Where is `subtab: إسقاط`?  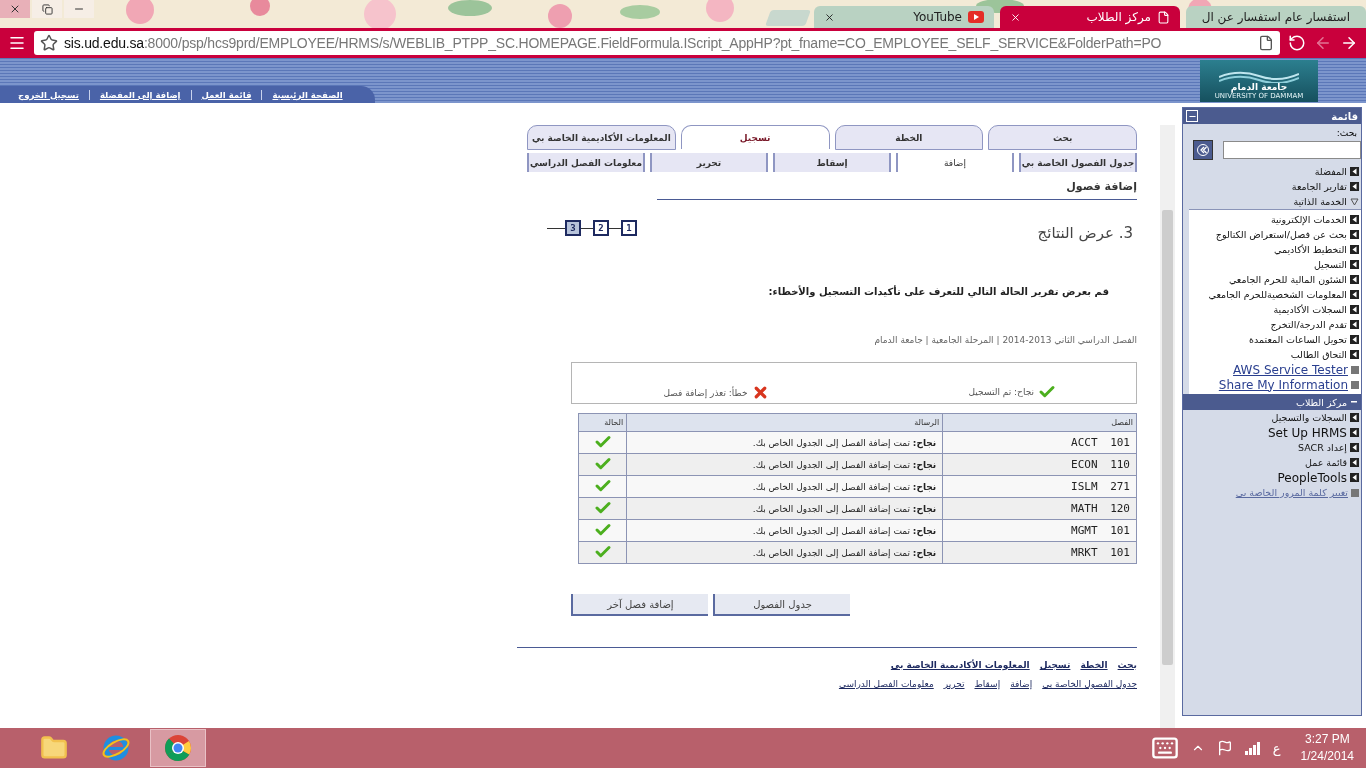
subtab: إسقاط is located at coordinates (832, 162).